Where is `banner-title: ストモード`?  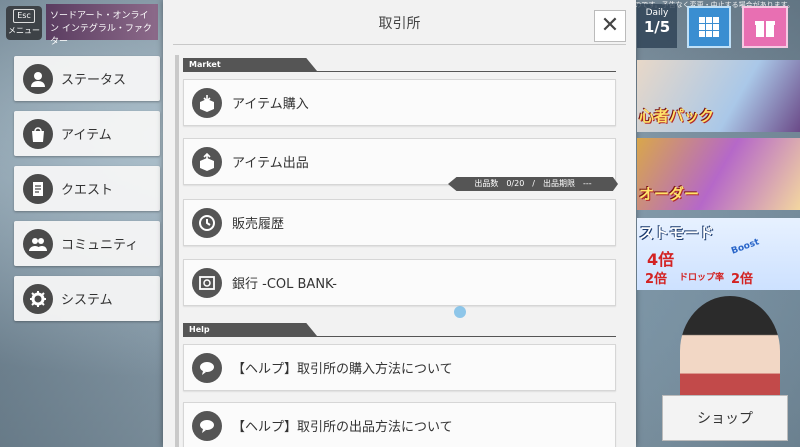
banner-title: ストモード is located at coordinates (677, 233).